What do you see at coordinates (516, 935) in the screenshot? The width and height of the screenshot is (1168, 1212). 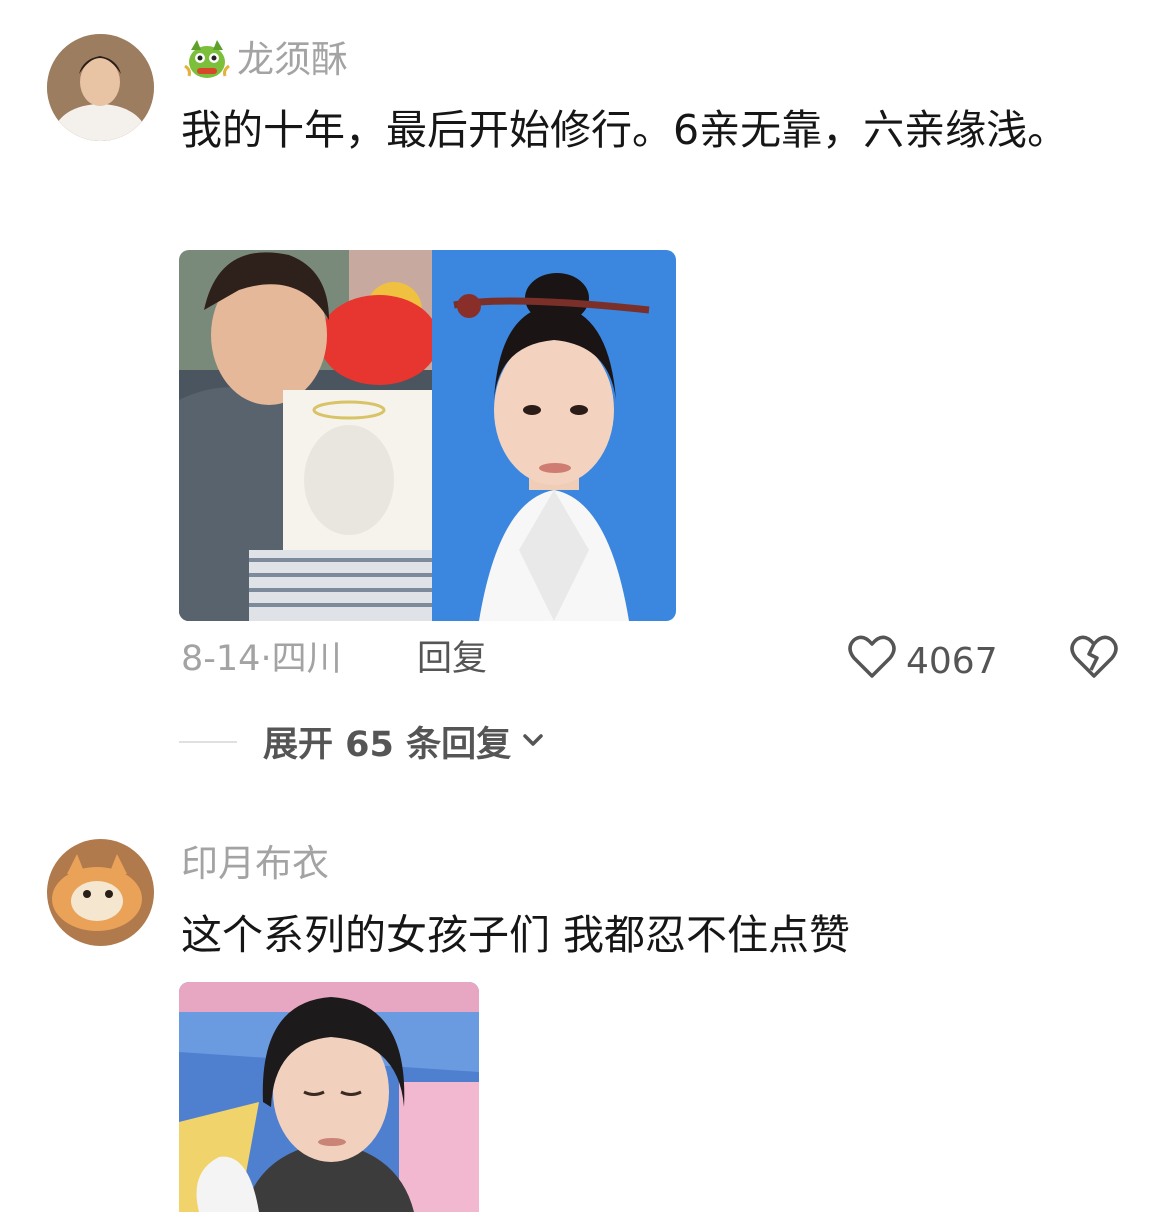 I see `comment-text: 这个系列的女孩子们 我都忍不住点赞` at bounding box center [516, 935].